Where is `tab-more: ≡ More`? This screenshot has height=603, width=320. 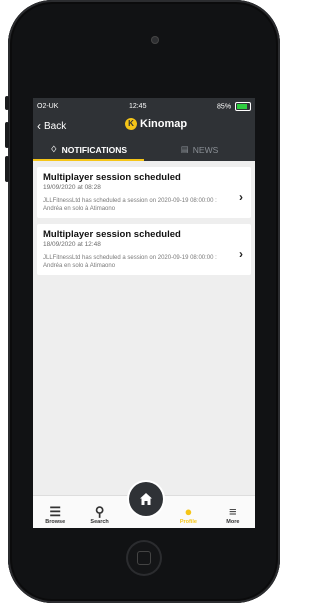 tab-more: ≡ More is located at coordinates (233, 512).